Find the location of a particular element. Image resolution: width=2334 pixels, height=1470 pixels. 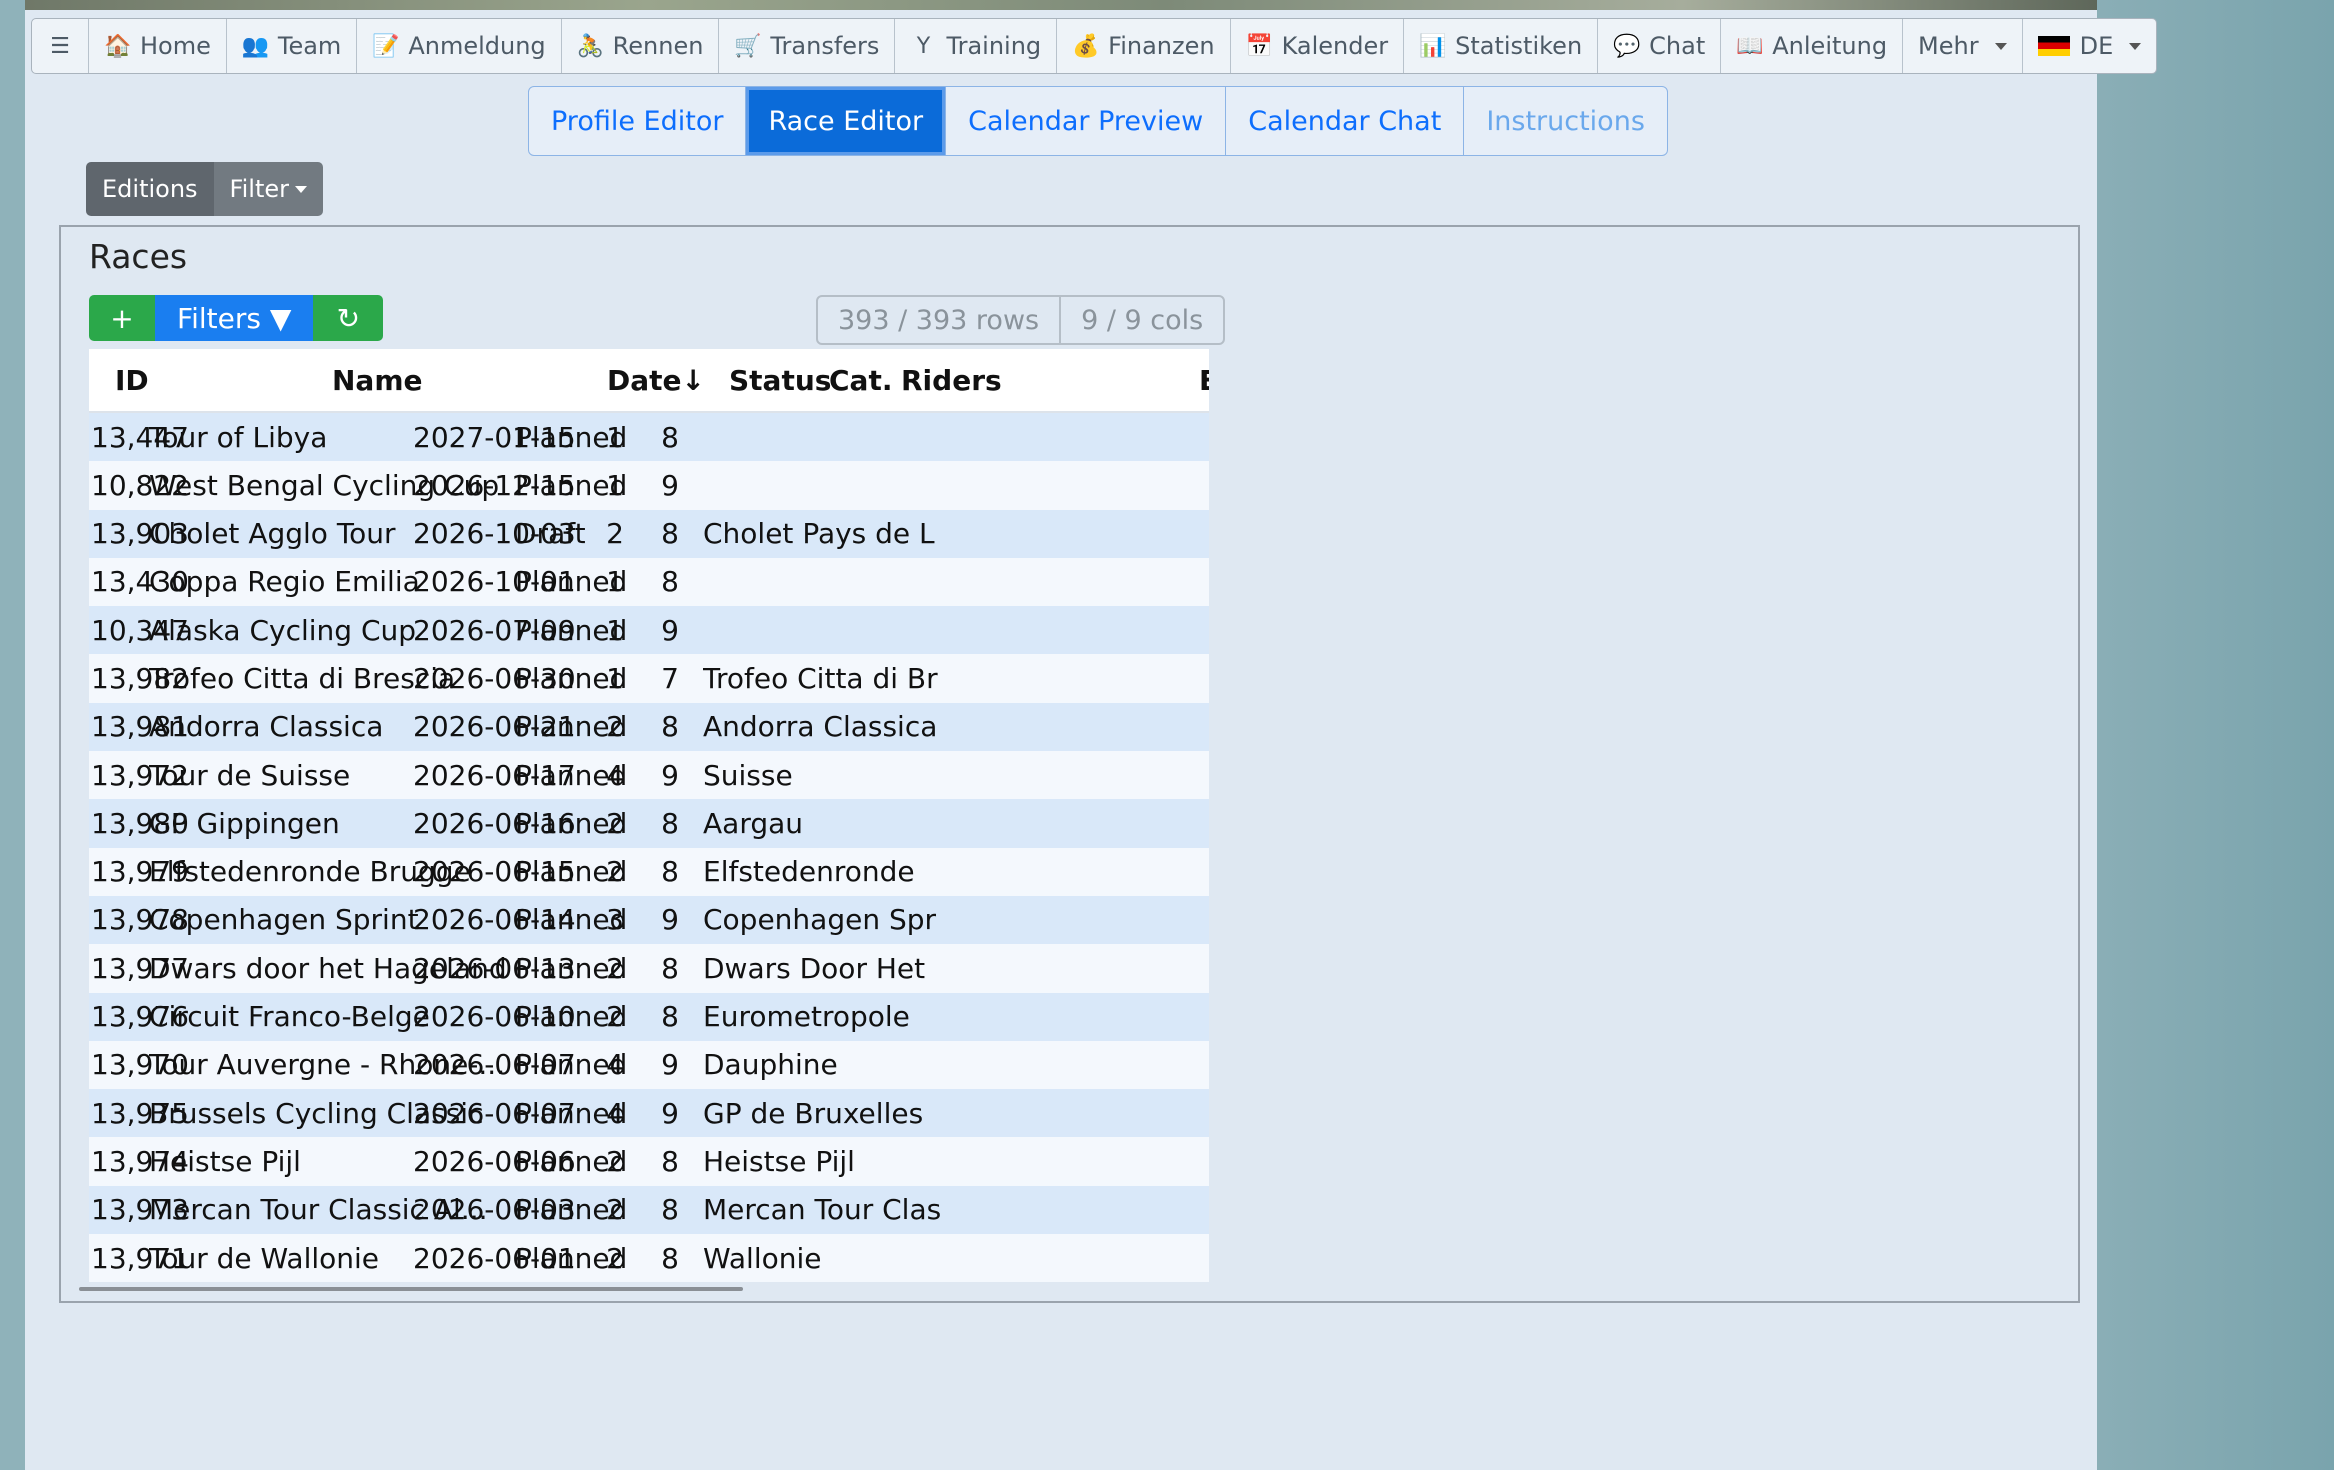

nav-item-home: 🏠 Home is located at coordinates (158, 46).